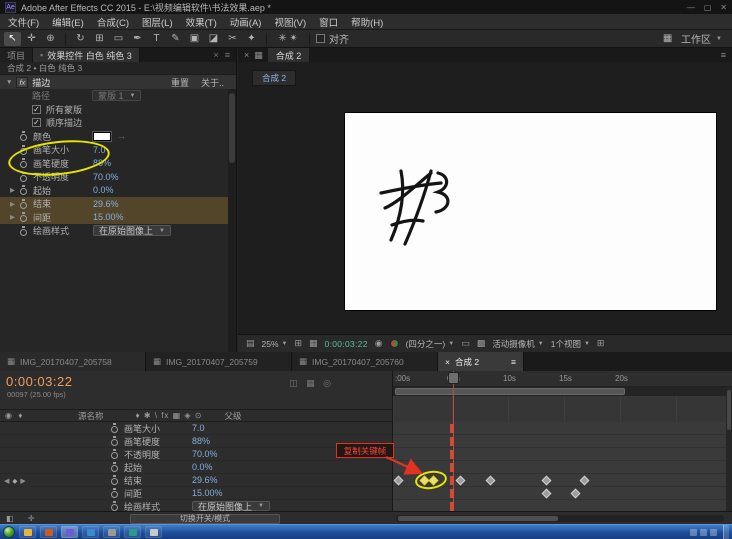 The image size is (732, 539). I want to click on menu-item-view: 视图(V), so click(290, 22).